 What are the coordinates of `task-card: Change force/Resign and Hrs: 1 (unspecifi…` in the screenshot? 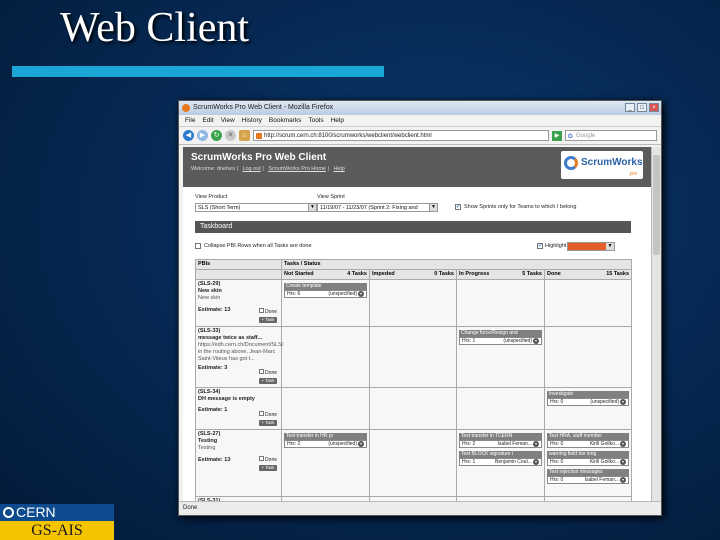 It's located at (500, 337).